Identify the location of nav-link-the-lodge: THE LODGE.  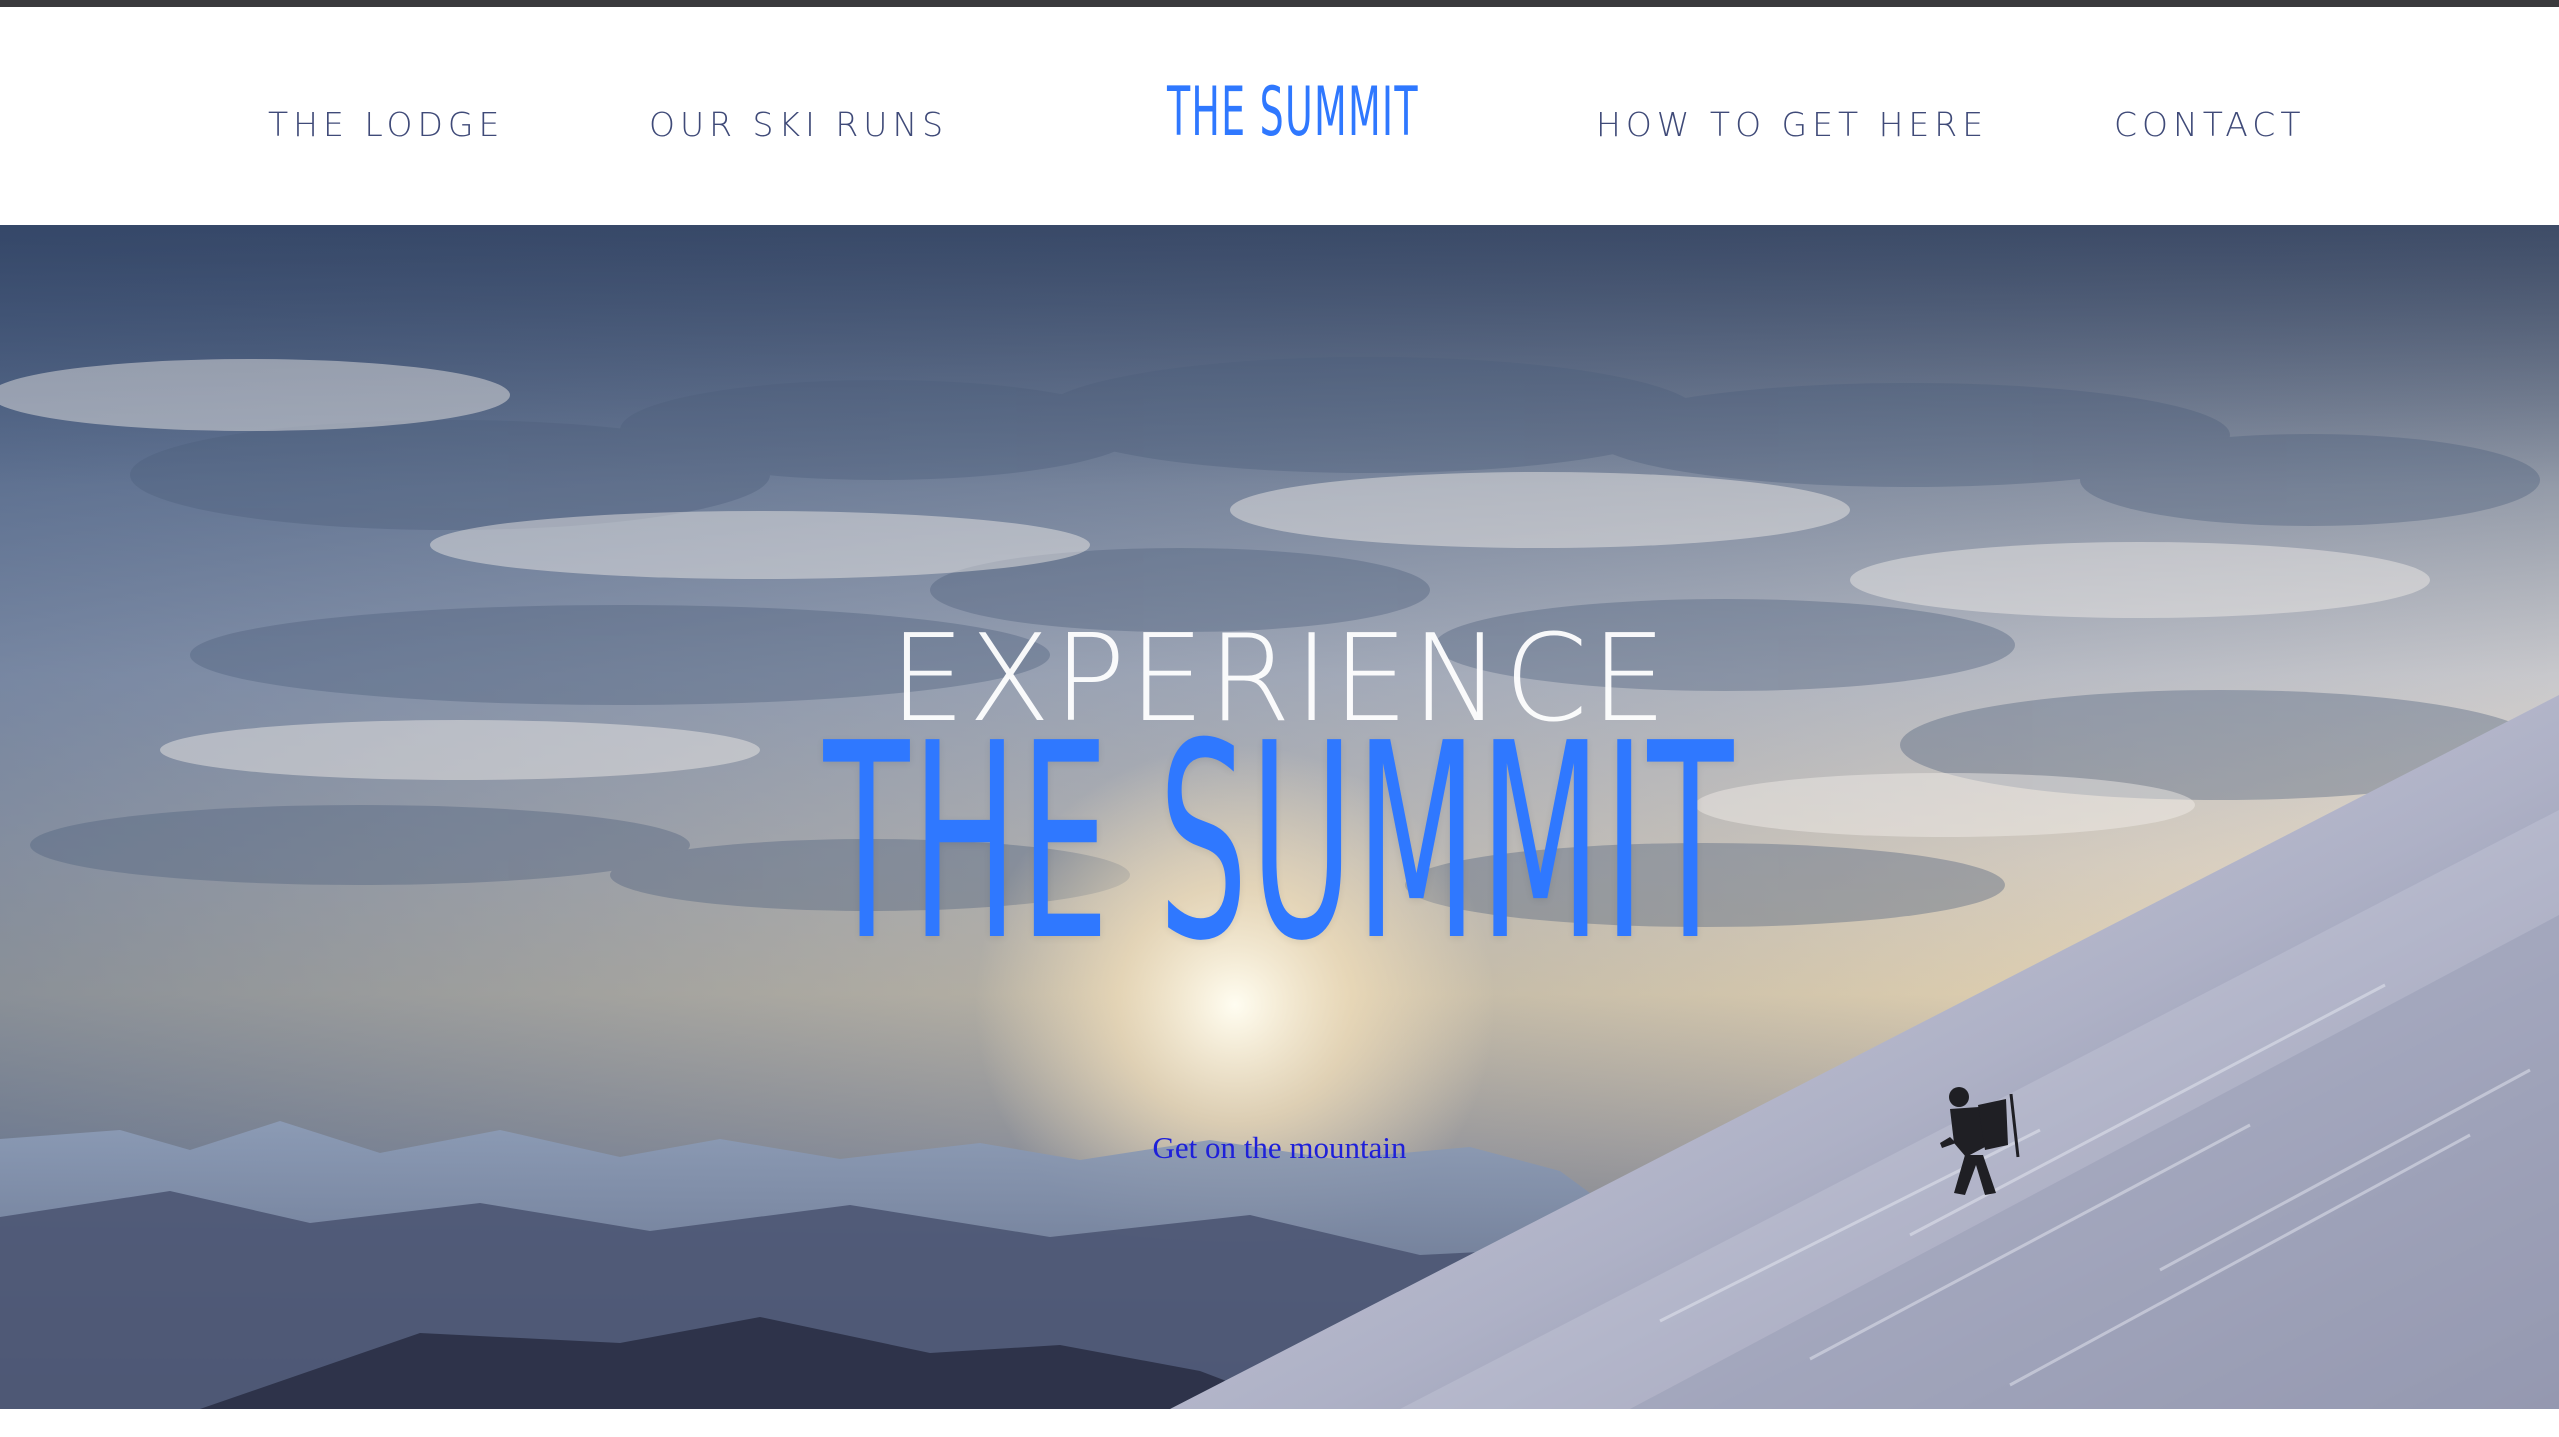
(386, 124).